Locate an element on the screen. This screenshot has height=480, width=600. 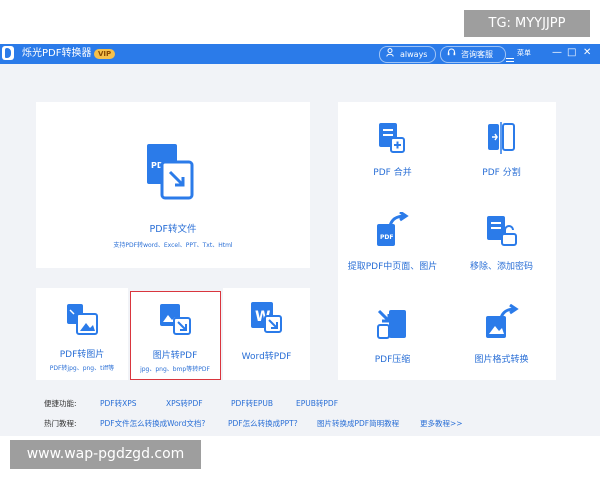
tutorial-link: PDF怎么转换成PPT? is located at coordinates (263, 423).